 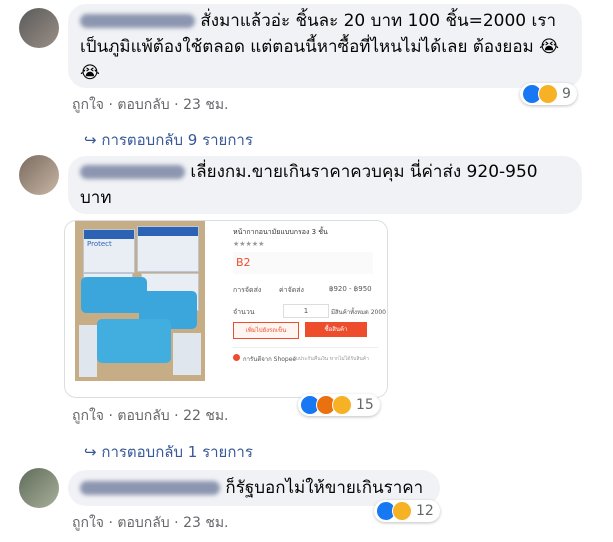 What do you see at coordinates (331, 359) in the screenshot?
I see `guarantee-desc: รับประกันคืนเงิน หากไม่ได้รับสินค้า` at bounding box center [331, 359].